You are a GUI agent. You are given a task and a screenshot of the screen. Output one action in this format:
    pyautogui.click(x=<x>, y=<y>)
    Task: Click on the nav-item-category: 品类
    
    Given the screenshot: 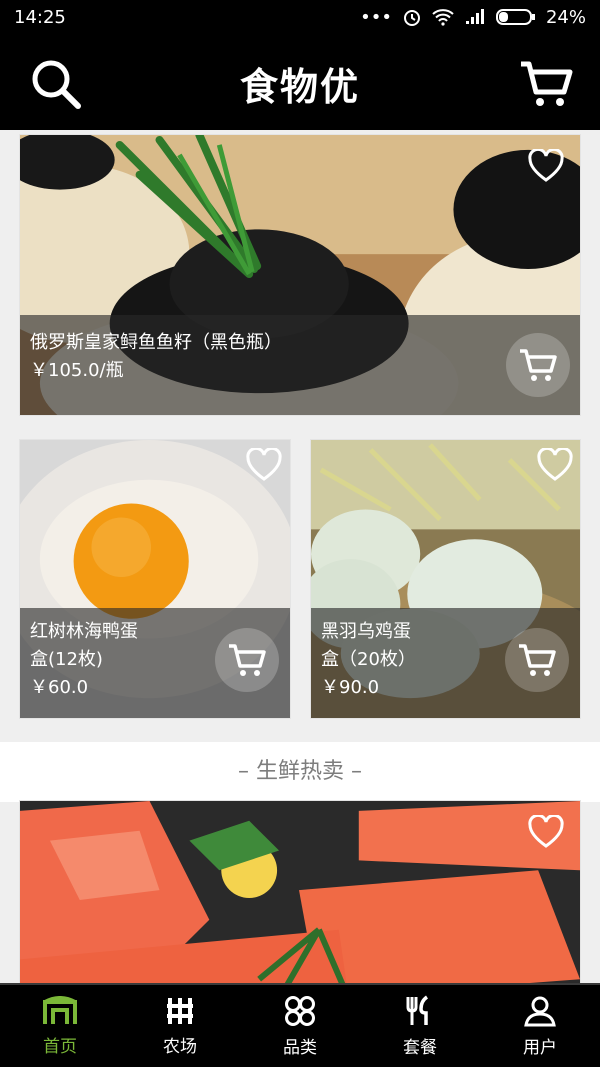 What is the action you would take?
    pyautogui.click(x=300, y=1026)
    